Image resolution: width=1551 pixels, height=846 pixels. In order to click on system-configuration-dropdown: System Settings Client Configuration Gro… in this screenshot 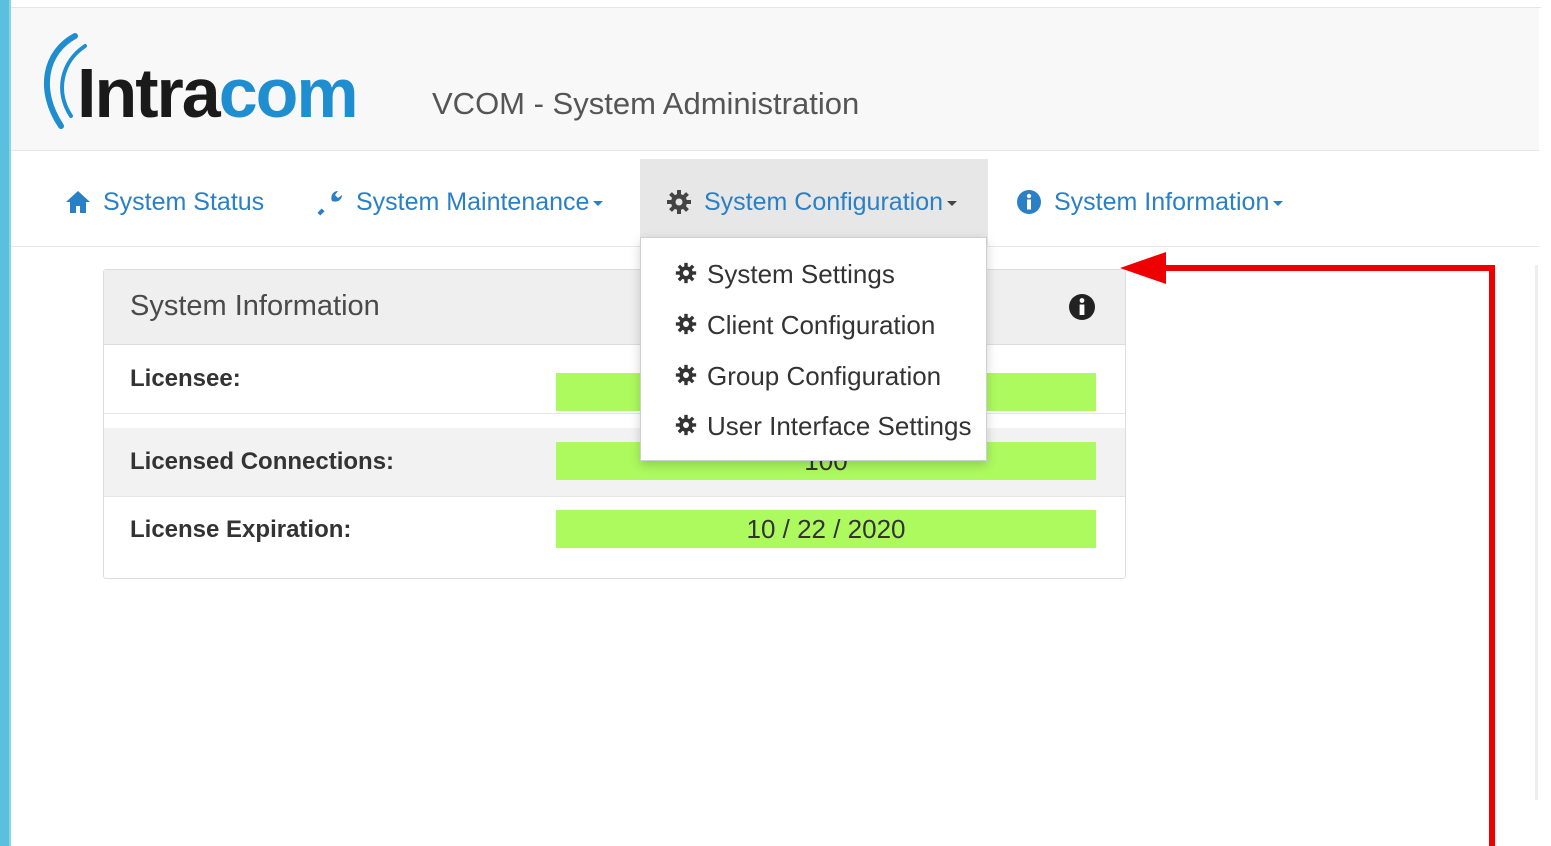, I will do `click(813, 349)`.